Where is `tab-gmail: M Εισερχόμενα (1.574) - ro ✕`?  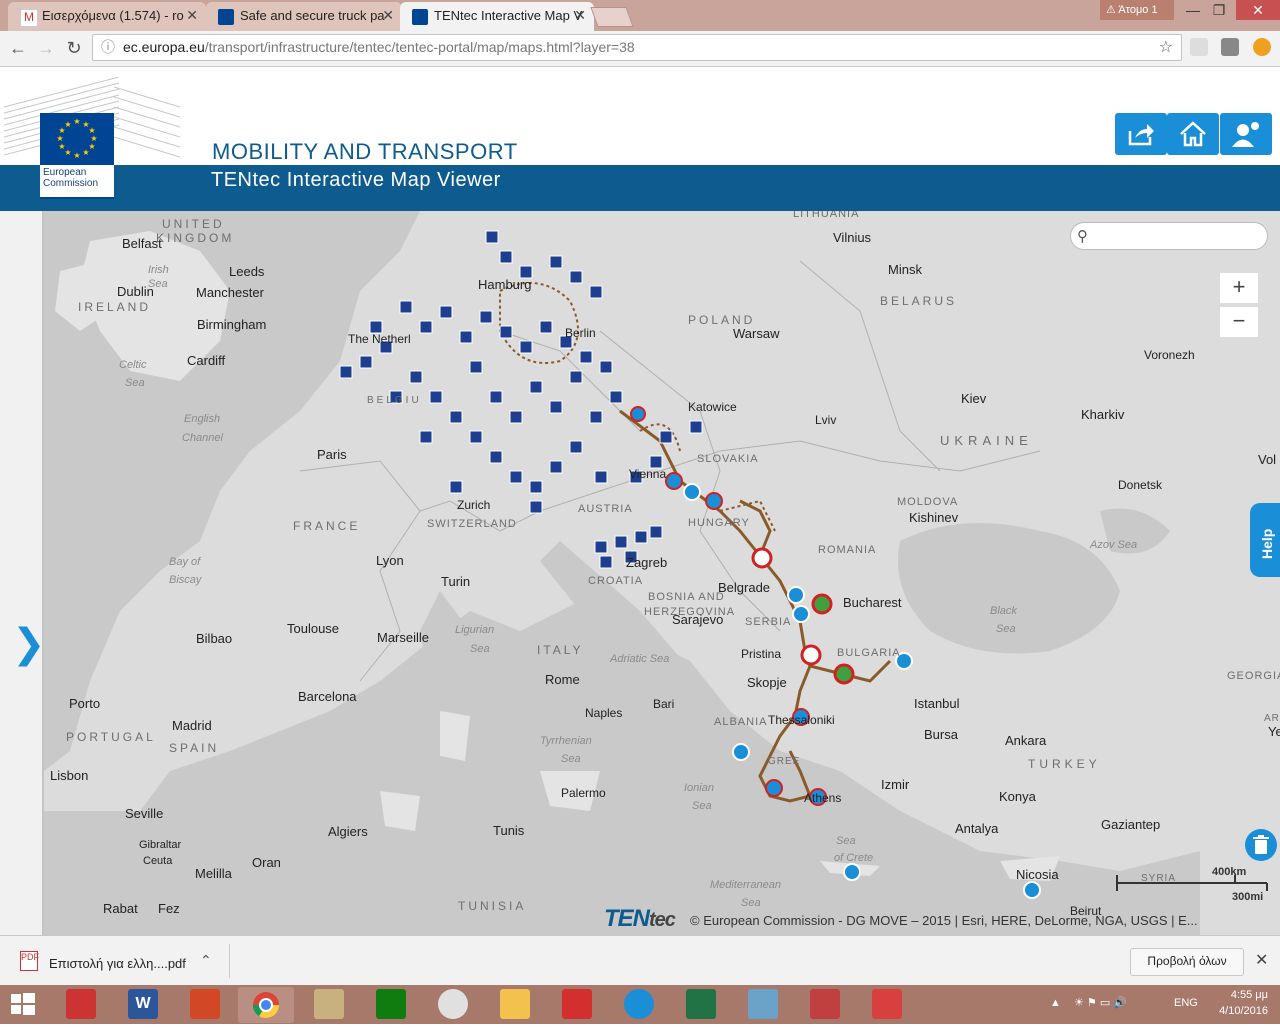
tab-gmail: M Εισερχόμενα (1.574) - ro ✕ is located at coordinates (107, 16).